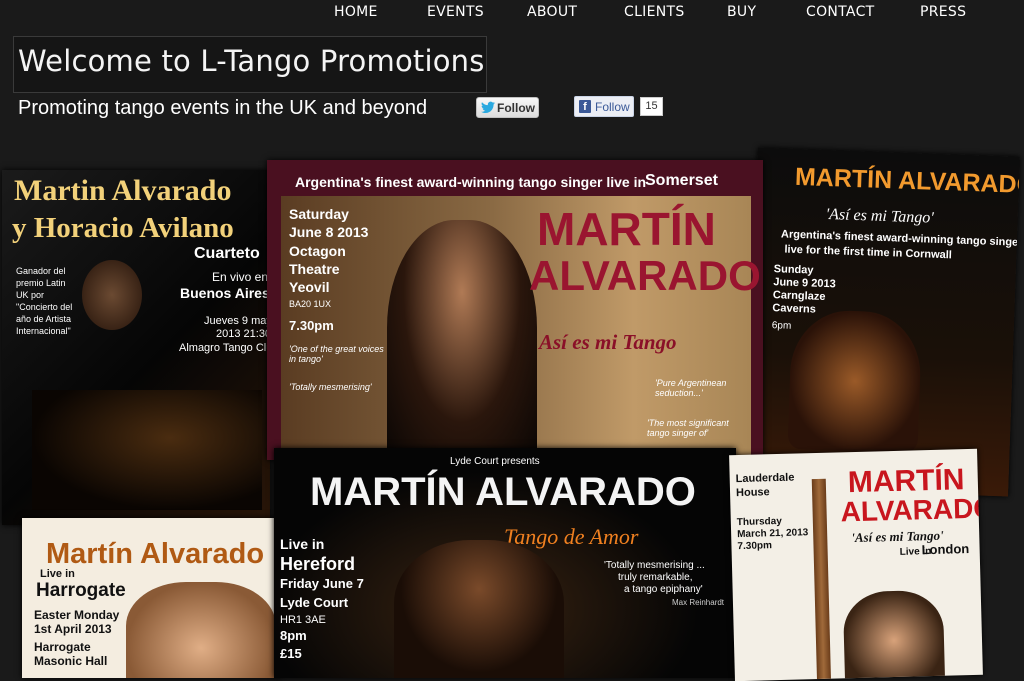  What do you see at coordinates (310, 304) in the screenshot?
I see `poster-text: BA20 1UX` at bounding box center [310, 304].